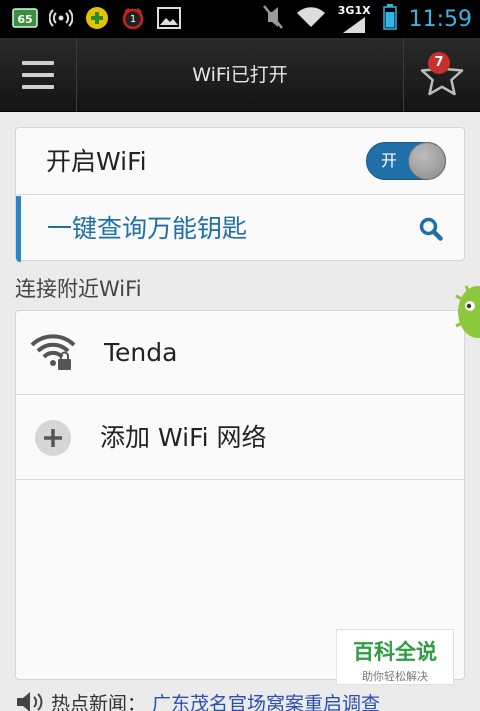 This screenshot has height=711, width=480. I want to click on wifi-signal-icon, so click(311, 19).